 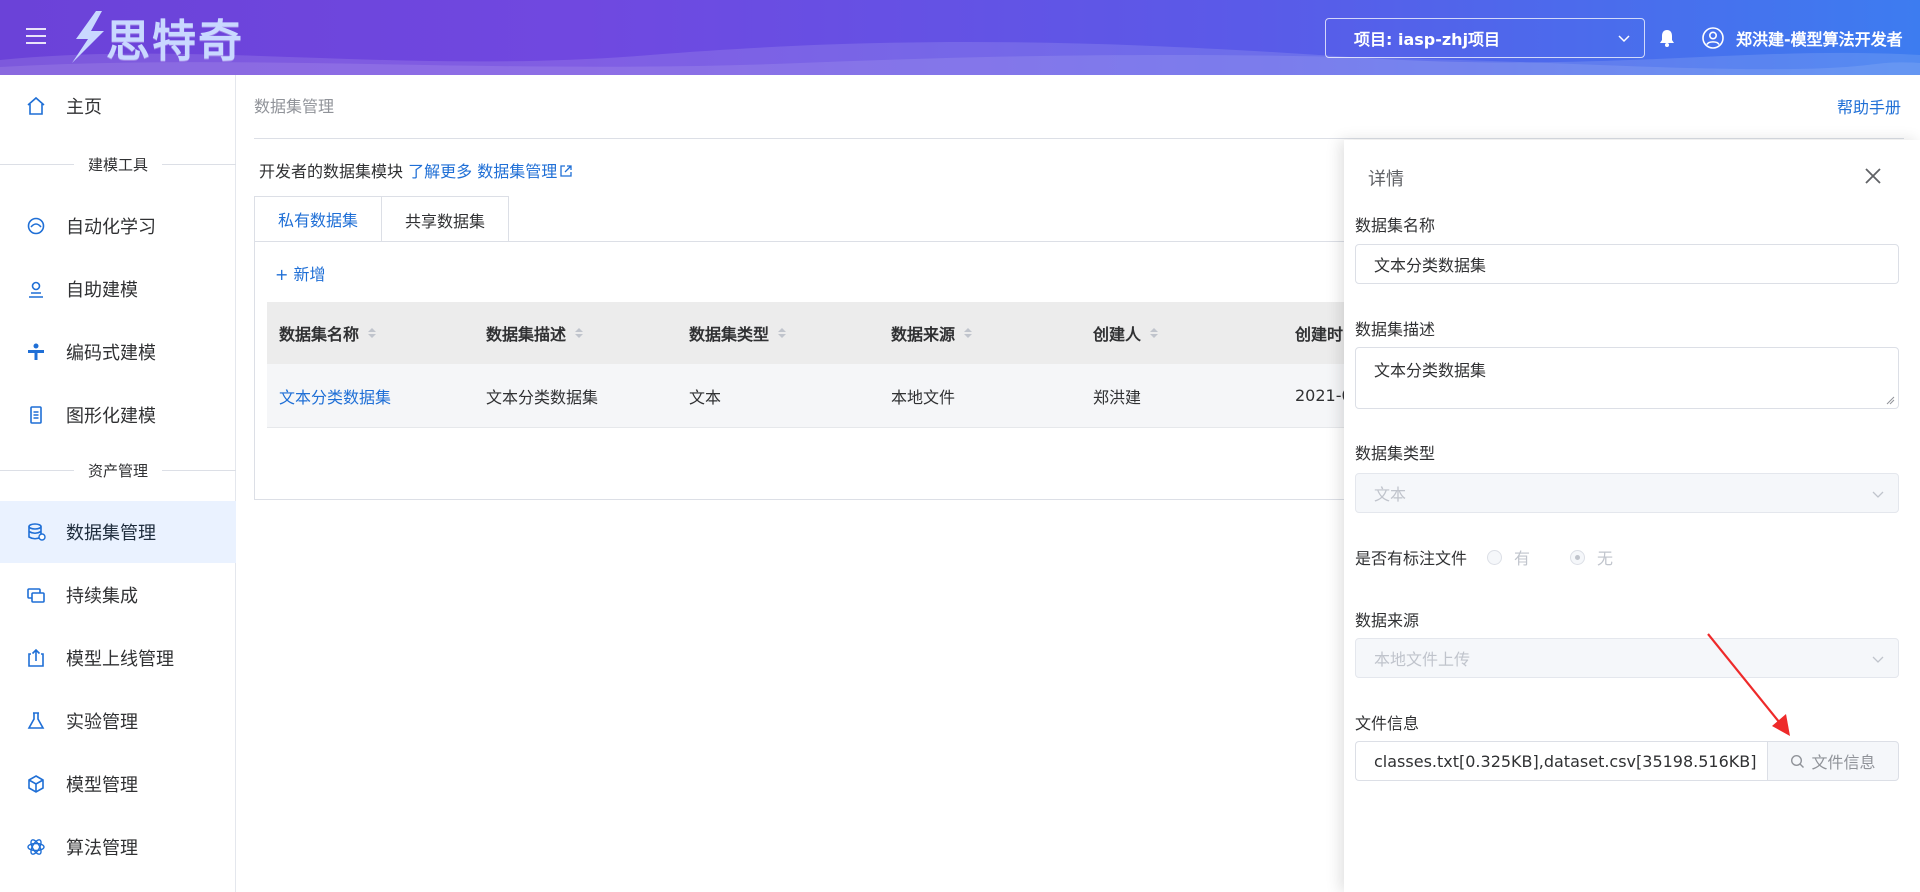 I want to click on module-intro: 开发者的数据集模块 了解更多 数据集管理, so click(x=416, y=170).